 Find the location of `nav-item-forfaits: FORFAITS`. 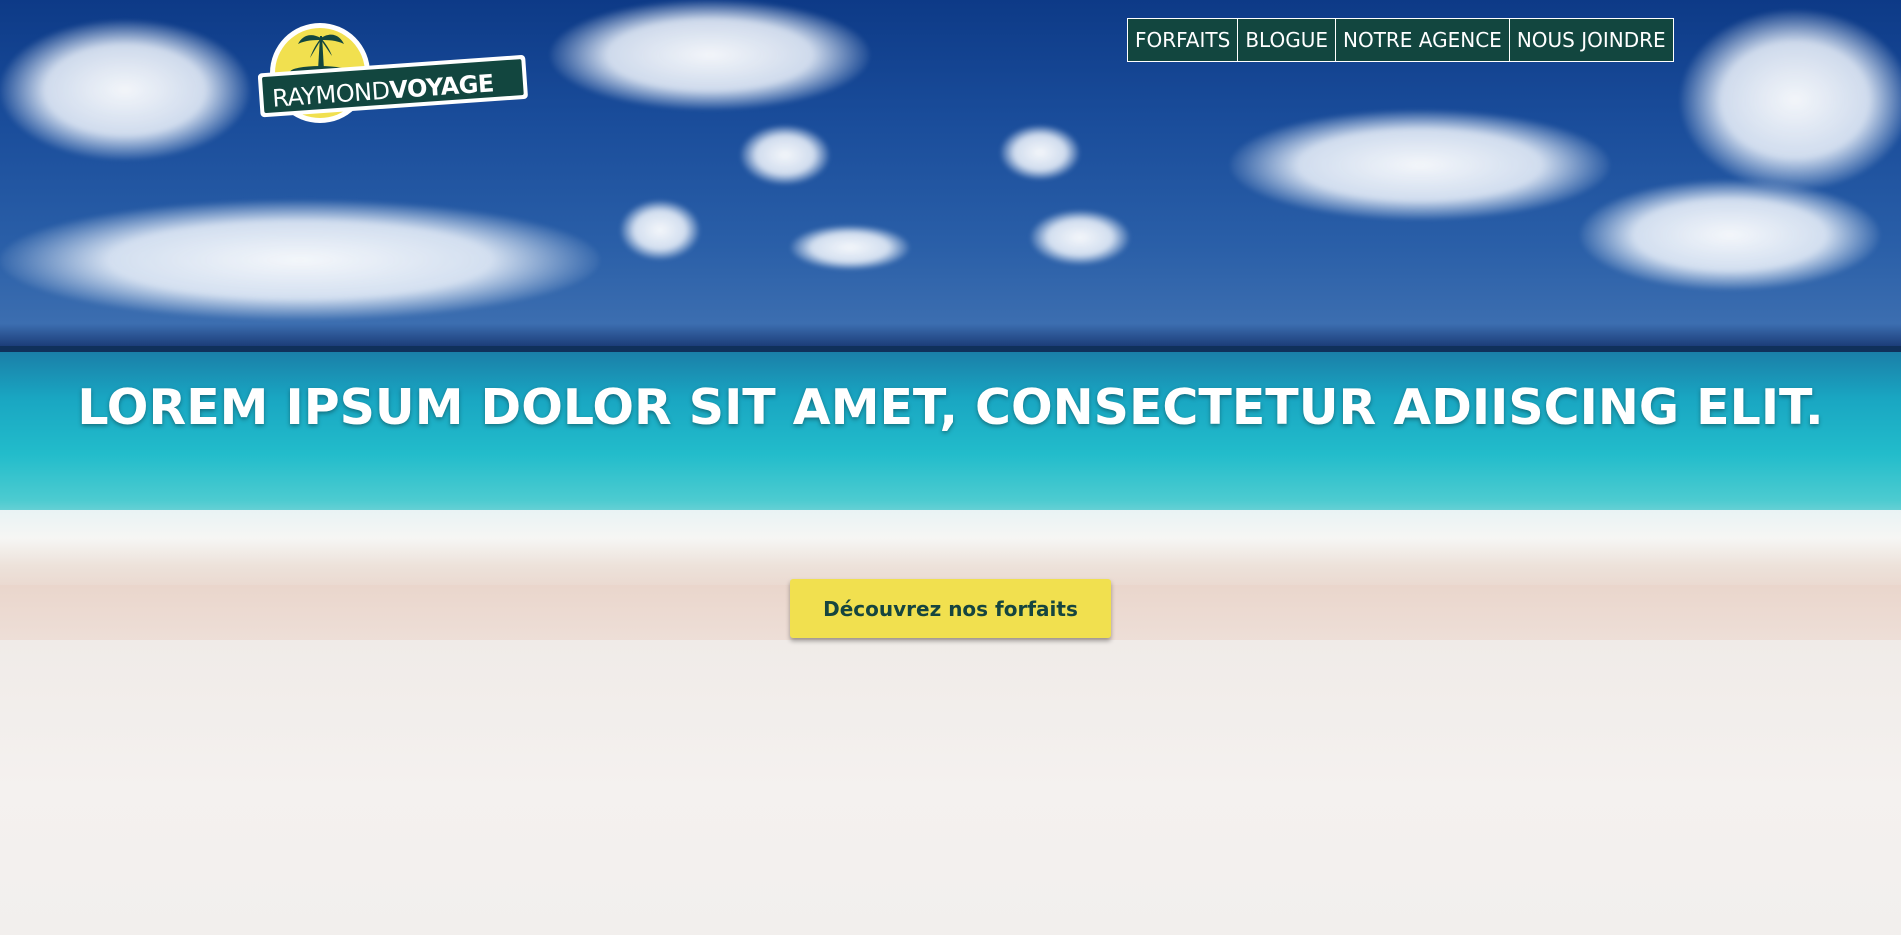

nav-item-forfaits: FORFAITS is located at coordinates (1183, 40).